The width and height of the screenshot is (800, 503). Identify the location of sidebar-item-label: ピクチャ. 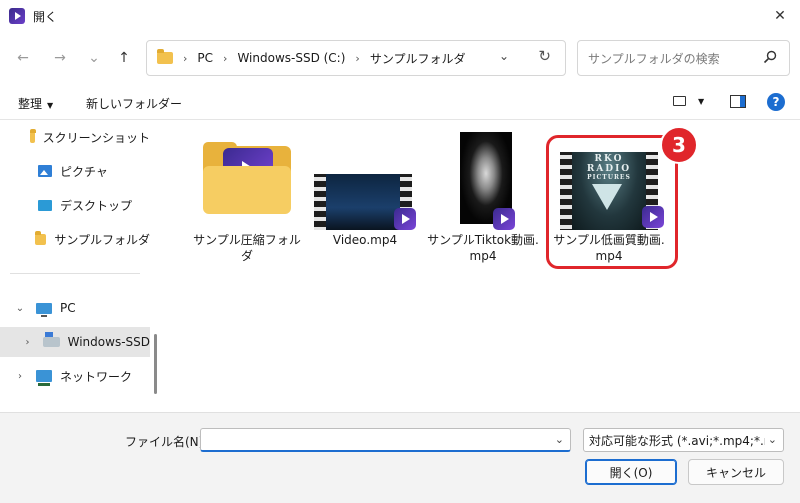
(84, 171).